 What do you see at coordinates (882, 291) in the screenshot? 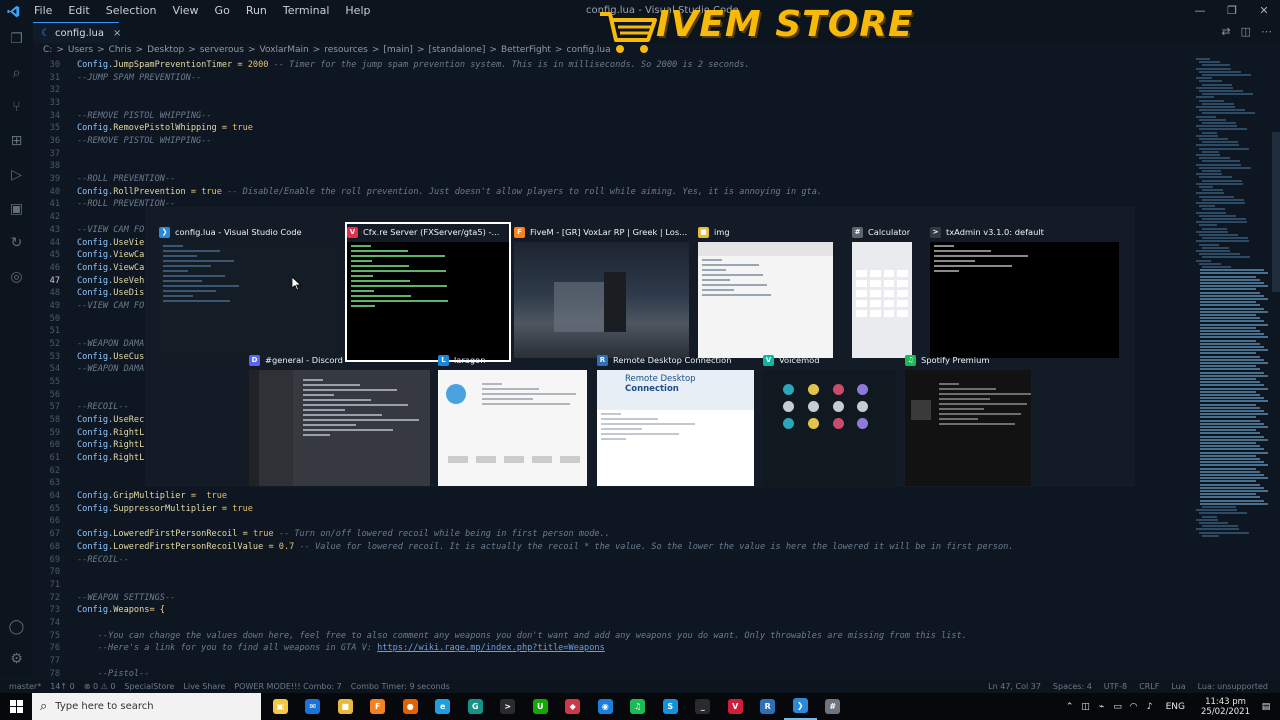
I see `switcher-window-calculator: # Calculator` at bounding box center [882, 291].